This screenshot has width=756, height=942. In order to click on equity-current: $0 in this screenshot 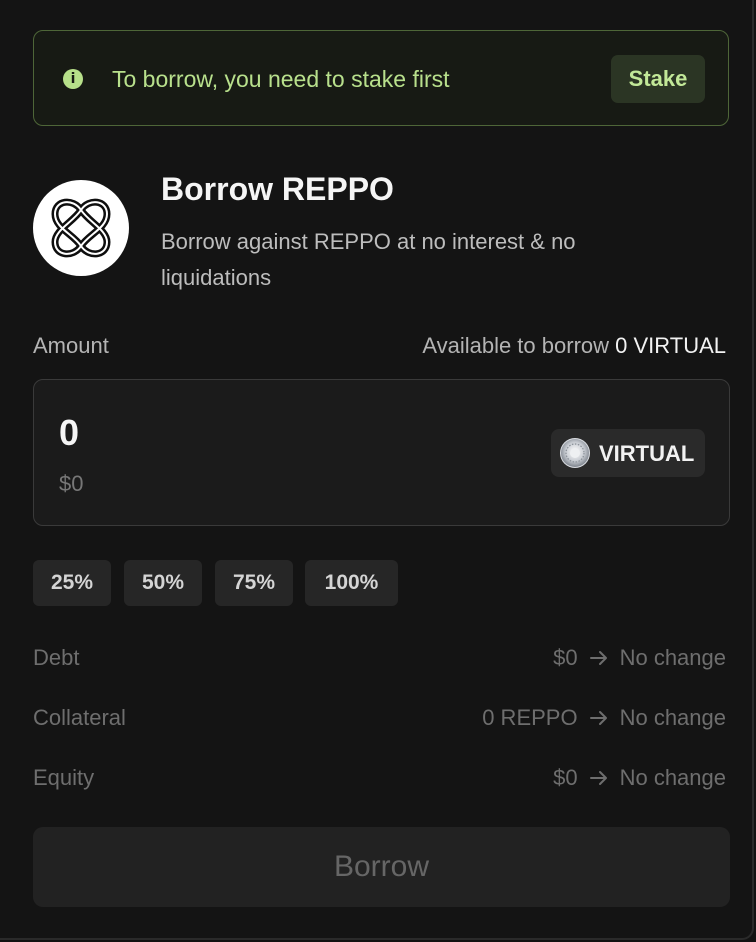, I will do `click(565, 777)`.